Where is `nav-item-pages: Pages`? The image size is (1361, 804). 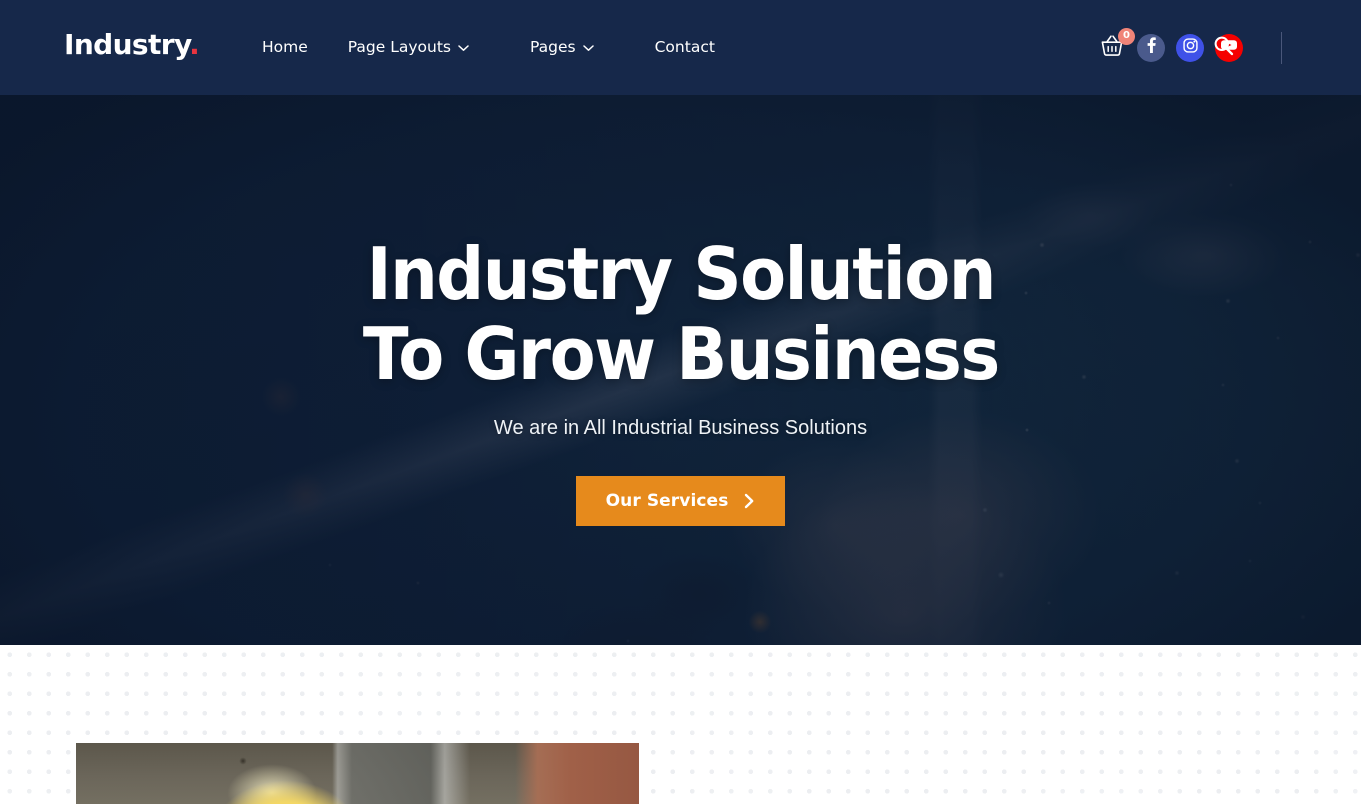 nav-item-pages: Pages is located at coordinates (572, 46).